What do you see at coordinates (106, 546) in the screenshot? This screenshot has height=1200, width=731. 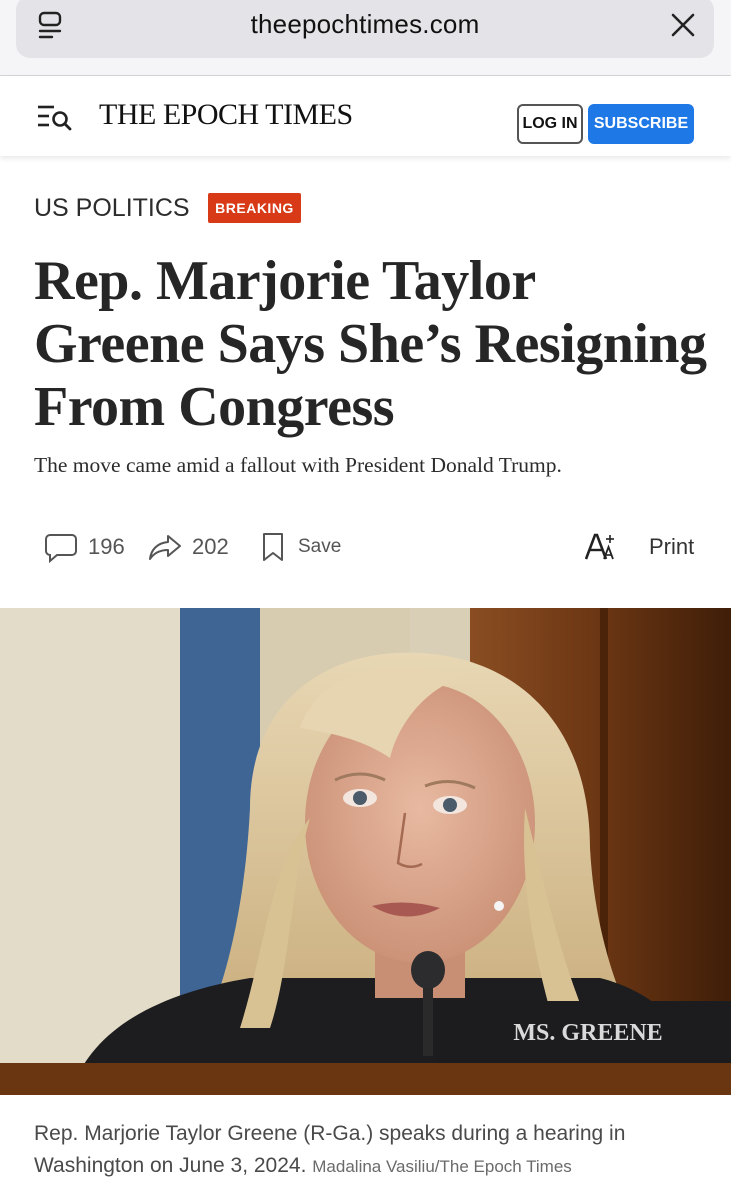 I see `comments-count: 196` at bounding box center [106, 546].